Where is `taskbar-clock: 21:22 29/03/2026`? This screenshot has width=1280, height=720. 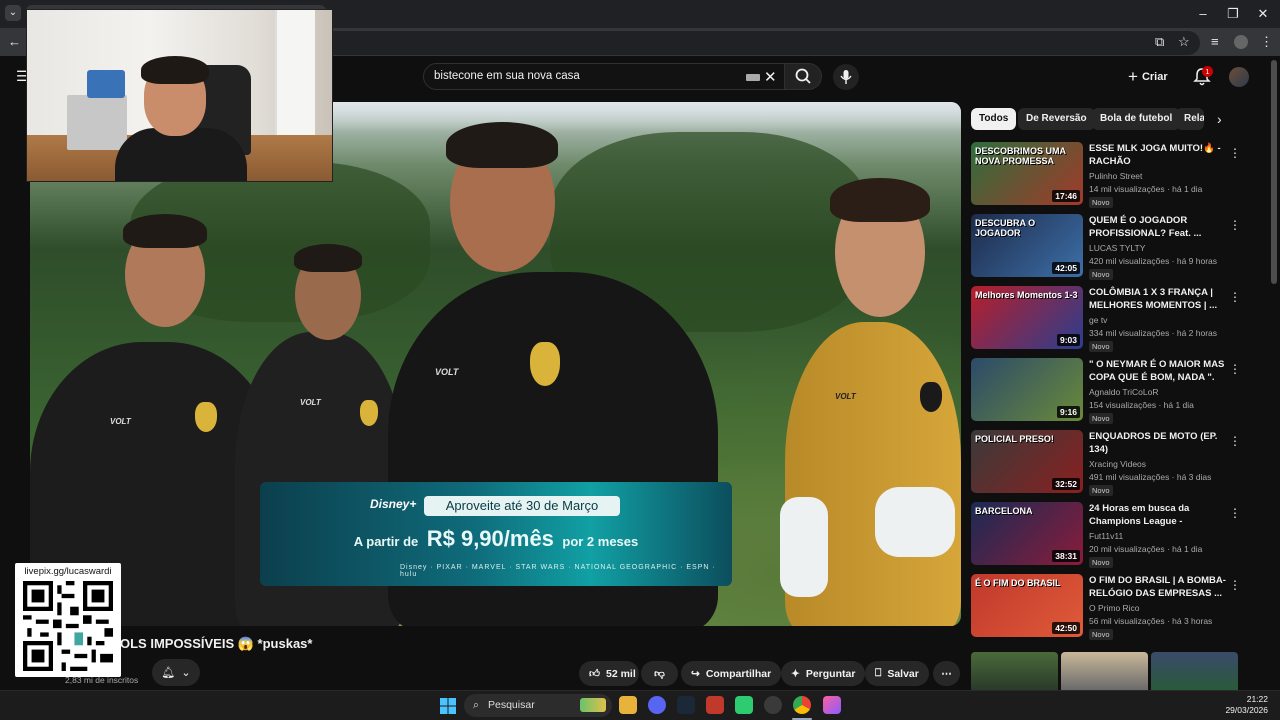
taskbar-clock: 21:22 29/03/2026 is located at coordinates (1244, 705).